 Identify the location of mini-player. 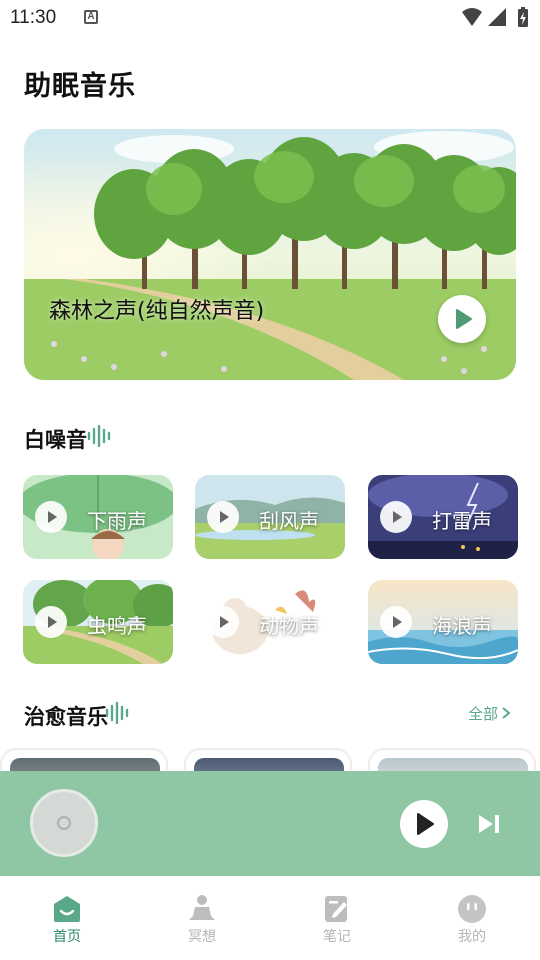
(270, 823).